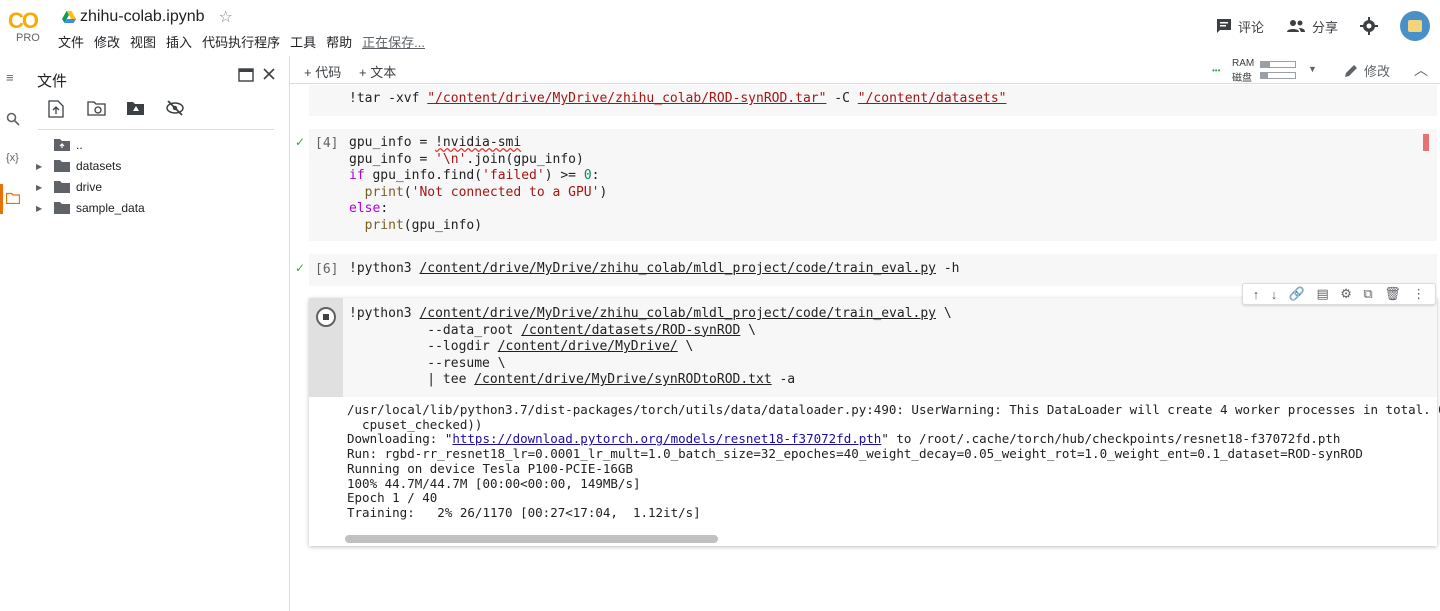 The height and width of the screenshot is (611, 1440). I want to click on chevron-down-icon: ▼, so click(1312, 69).